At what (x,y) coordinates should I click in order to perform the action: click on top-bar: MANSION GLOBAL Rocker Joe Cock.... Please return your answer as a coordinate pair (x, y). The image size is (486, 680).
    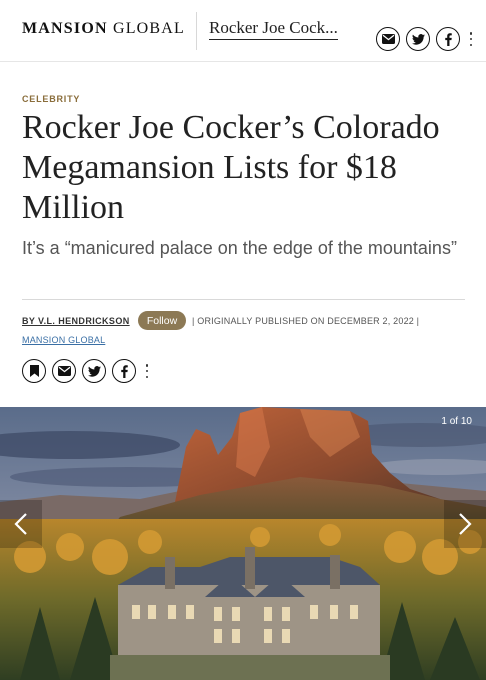
    Looking at the image, I should click on (243, 31).